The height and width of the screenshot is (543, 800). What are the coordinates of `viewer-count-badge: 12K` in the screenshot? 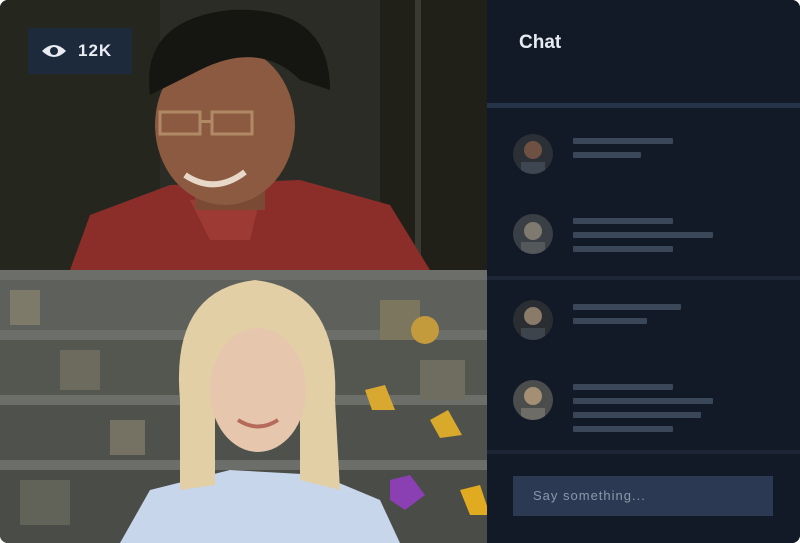 It's located at (80, 51).